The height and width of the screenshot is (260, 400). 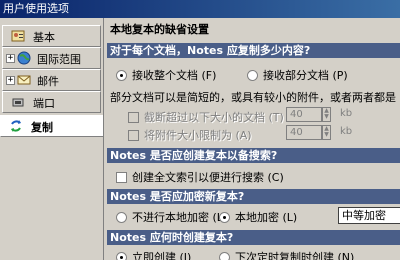 I want to click on section-heading-encrypt: Notes 是否应加密新复本?, so click(x=253, y=196).